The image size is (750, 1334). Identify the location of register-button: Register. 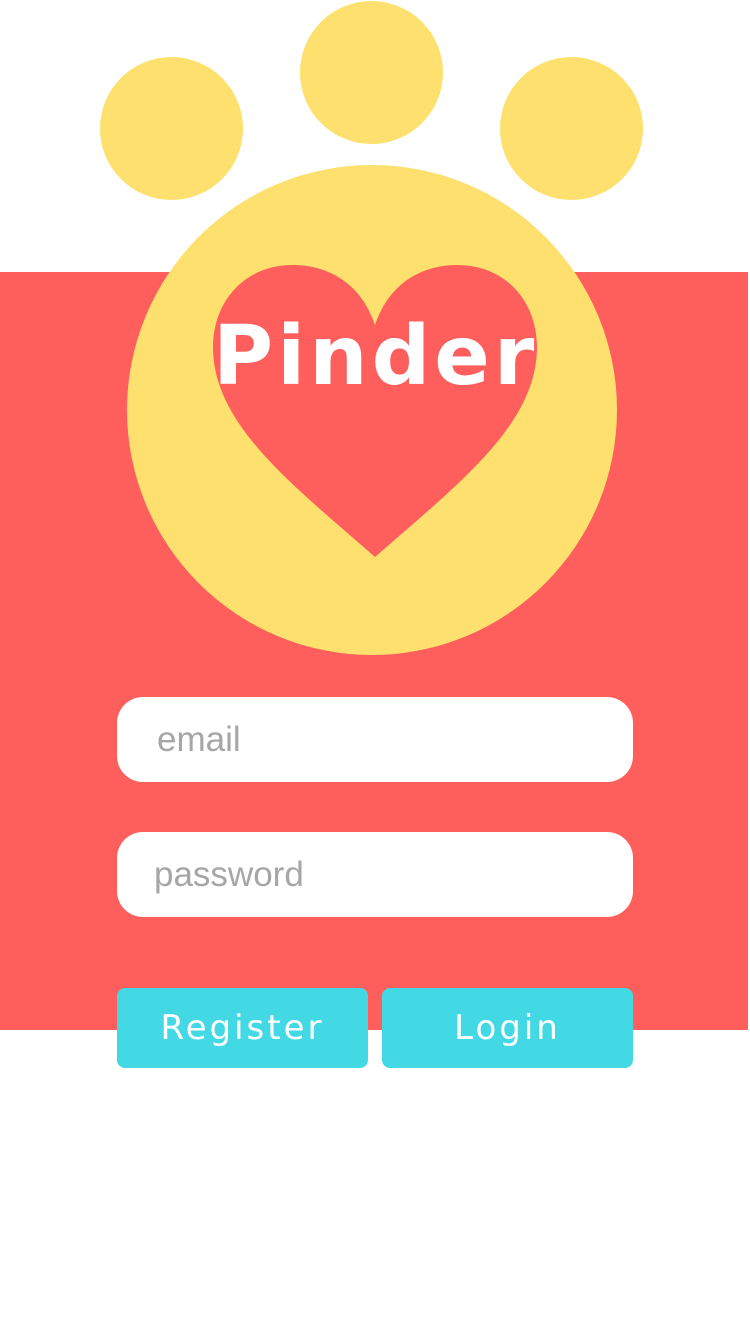
(242, 1028).